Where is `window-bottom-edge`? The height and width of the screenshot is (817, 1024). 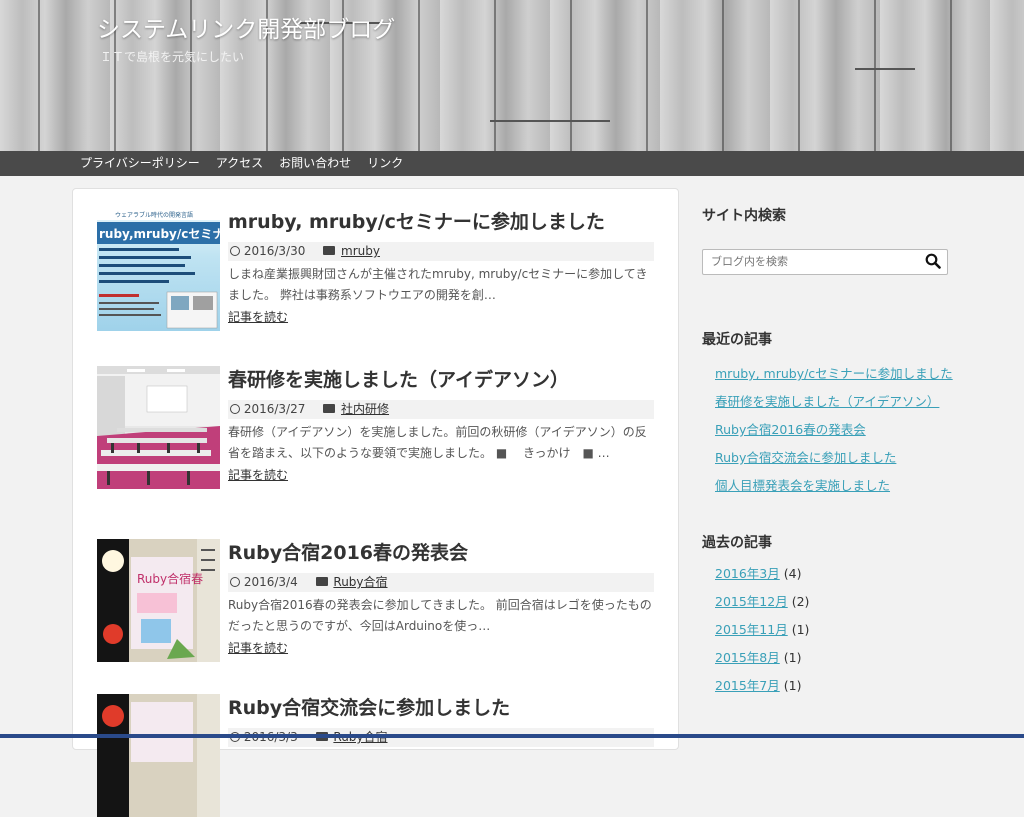 window-bottom-edge is located at coordinates (512, 736).